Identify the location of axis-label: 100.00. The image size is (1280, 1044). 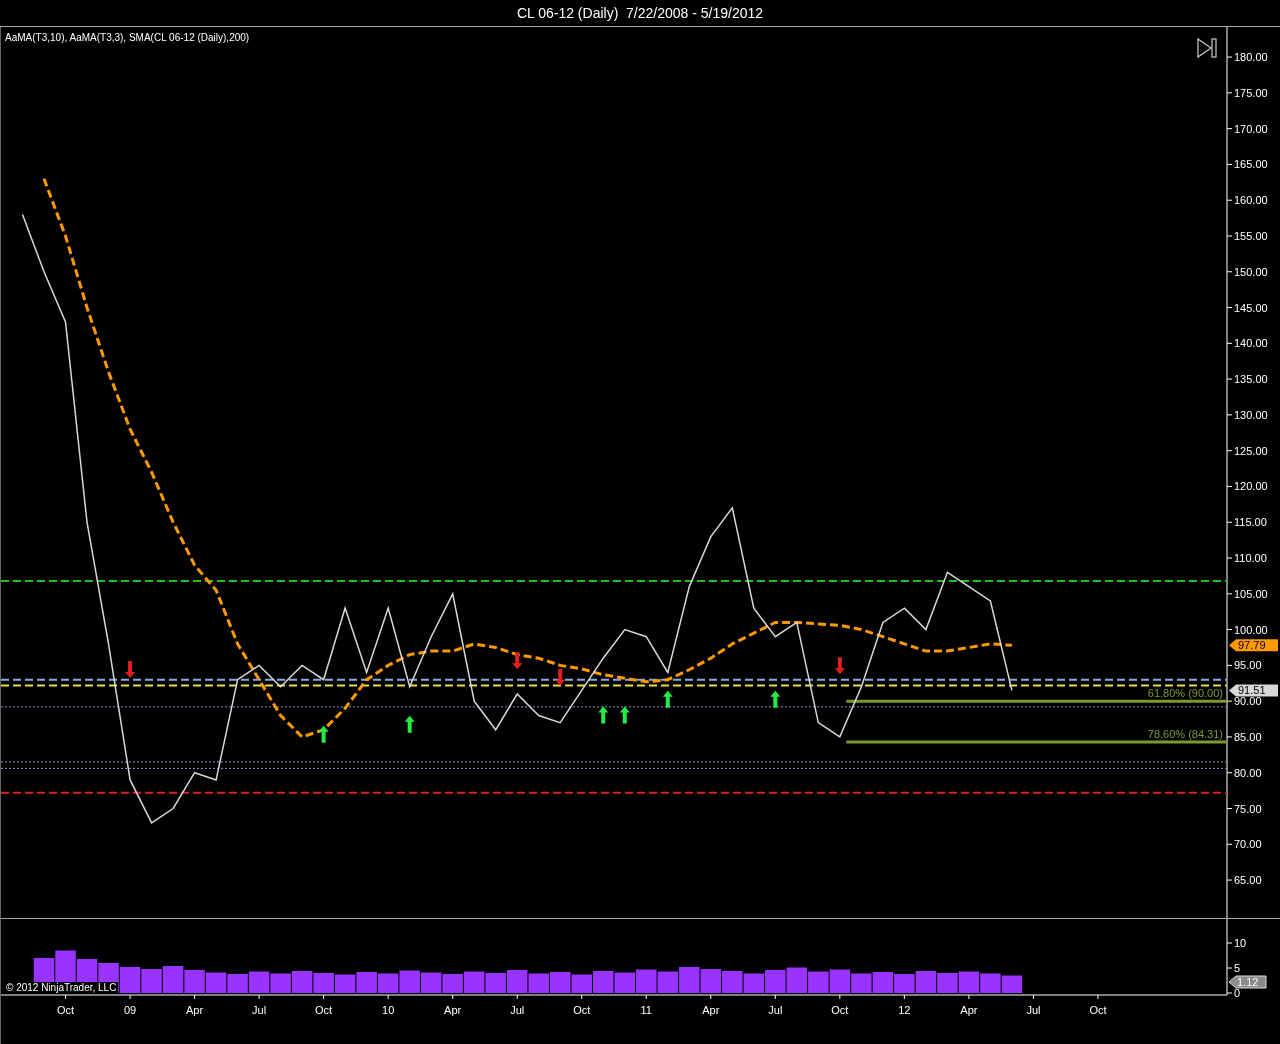
(1251, 629).